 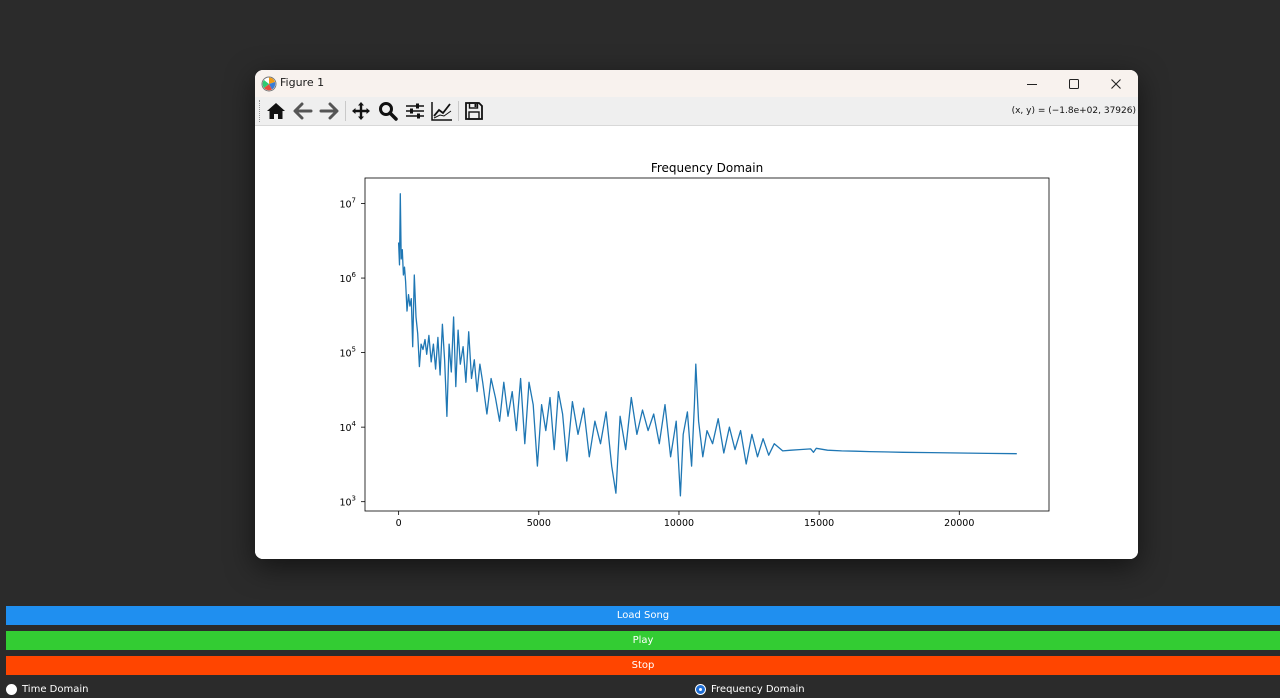 I want to click on maximize-button, so click(x=1074, y=83).